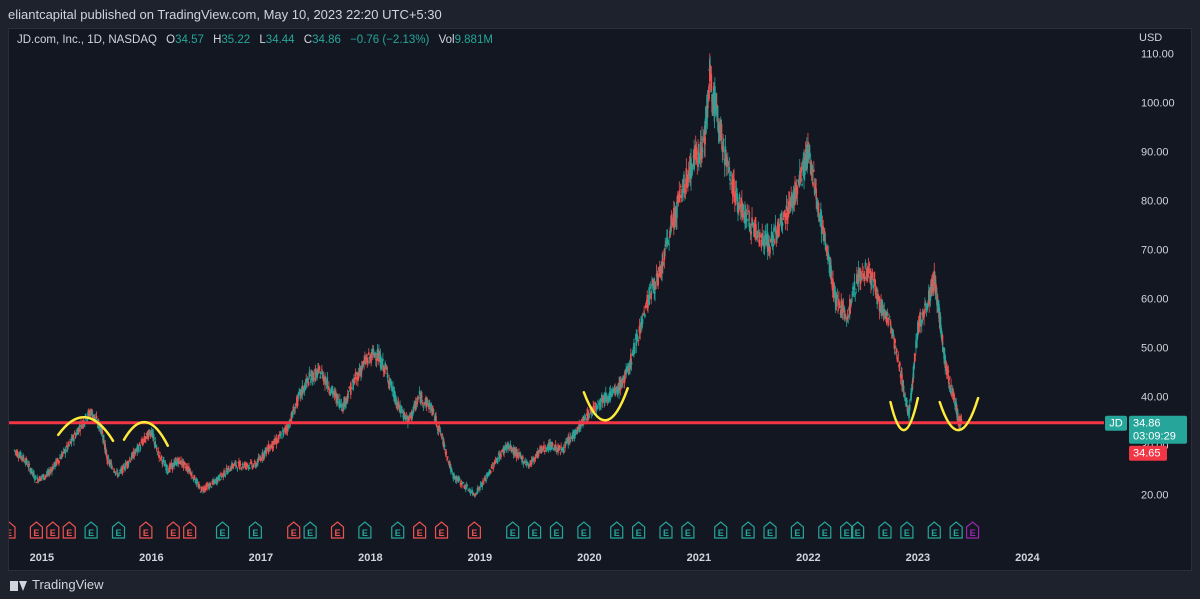 Image resolution: width=1200 pixels, height=599 pixels. What do you see at coordinates (1155, 251) in the screenshot?
I see `y-tick-label: 70.00` at bounding box center [1155, 251].